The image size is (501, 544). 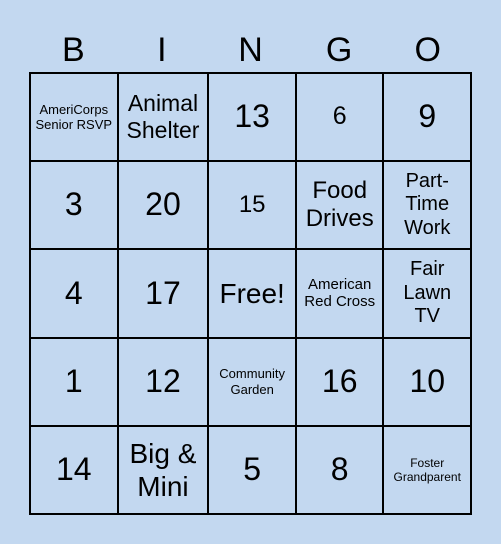 What do you see at coordinates (74, 205) in the screenshot?
I see `bingo-cell: 3` at bounding box center [74, 205].